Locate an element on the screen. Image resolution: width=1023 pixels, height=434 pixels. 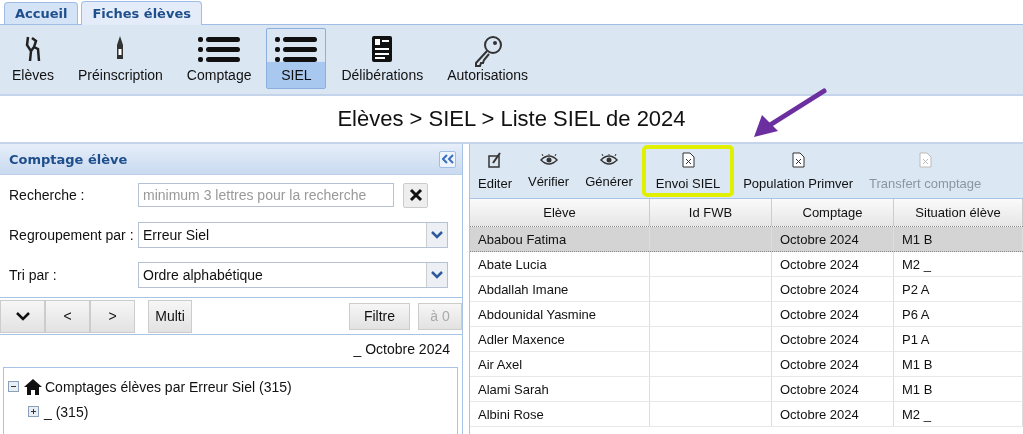
table-row: Air Axel Octobre 2024 M1 B is located at coordinates (746, 364).